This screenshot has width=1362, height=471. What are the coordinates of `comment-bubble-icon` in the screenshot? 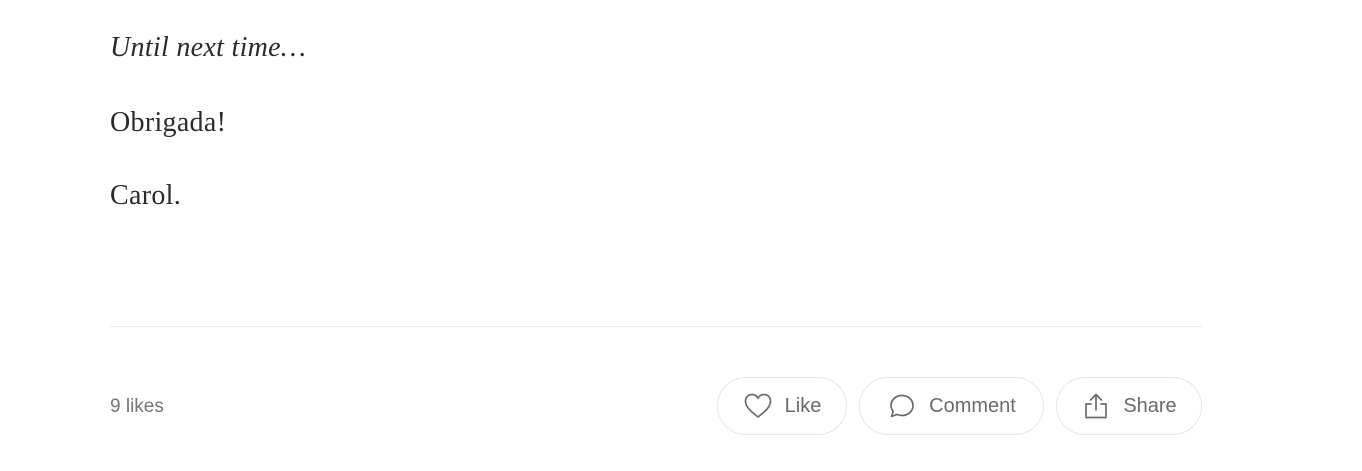 It's located at (902, 406).